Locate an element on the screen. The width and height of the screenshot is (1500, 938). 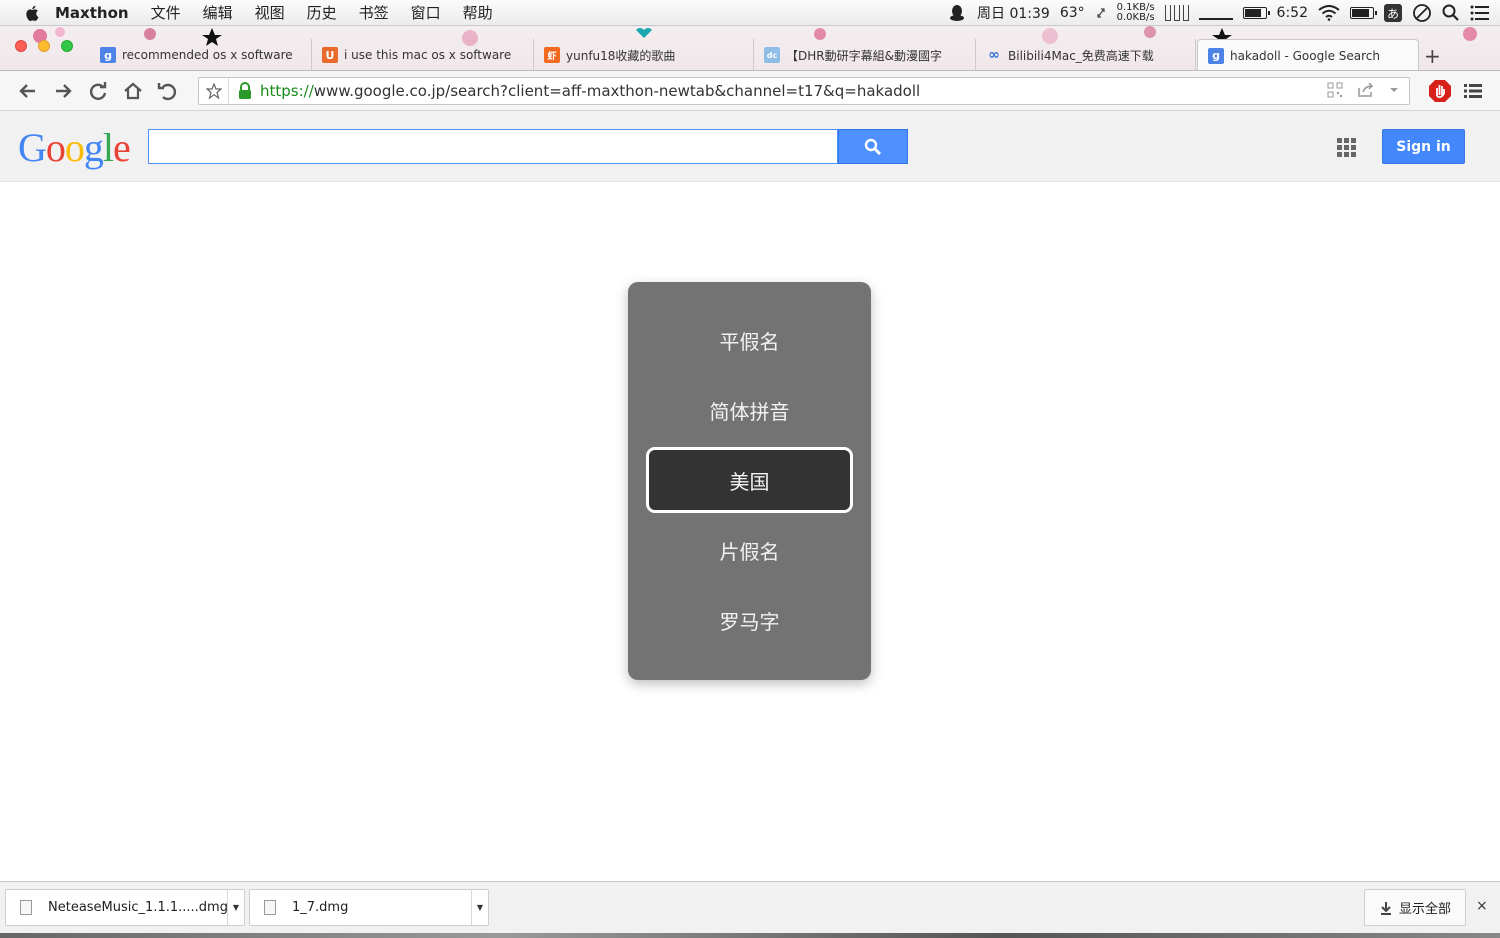
app-name-menu: Maxthon is located at coordinates (92, 13).